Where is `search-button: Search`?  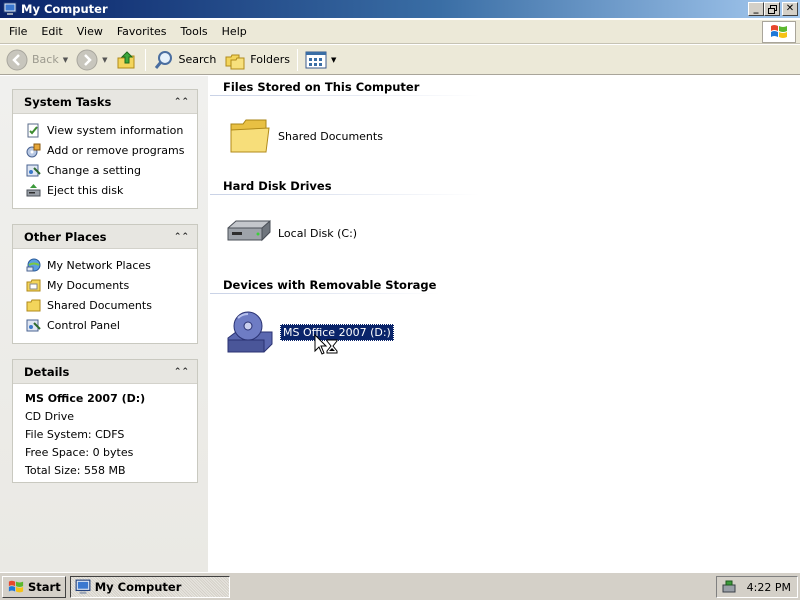 search-button: Search is located at coordinates (185, 60).